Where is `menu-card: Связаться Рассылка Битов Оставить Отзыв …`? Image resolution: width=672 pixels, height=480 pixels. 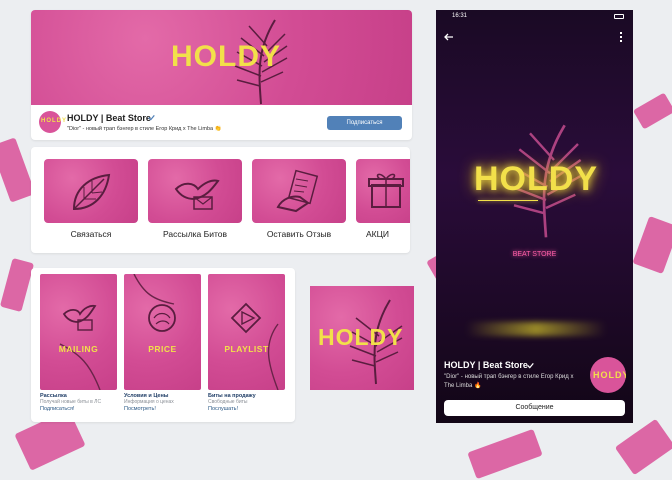 menu-card: Связаться Рассылка Битов Оставить Отзыв … is located at coordinates (220, 200).